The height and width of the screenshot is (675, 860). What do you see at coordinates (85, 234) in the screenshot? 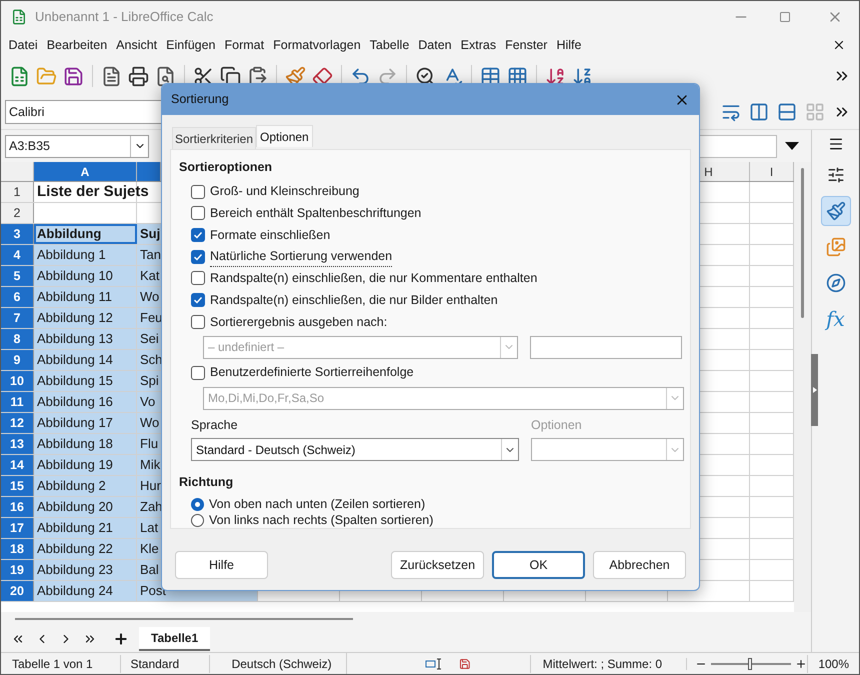
I see `table-cell: Abbildung` at bounding box center [85, 234].